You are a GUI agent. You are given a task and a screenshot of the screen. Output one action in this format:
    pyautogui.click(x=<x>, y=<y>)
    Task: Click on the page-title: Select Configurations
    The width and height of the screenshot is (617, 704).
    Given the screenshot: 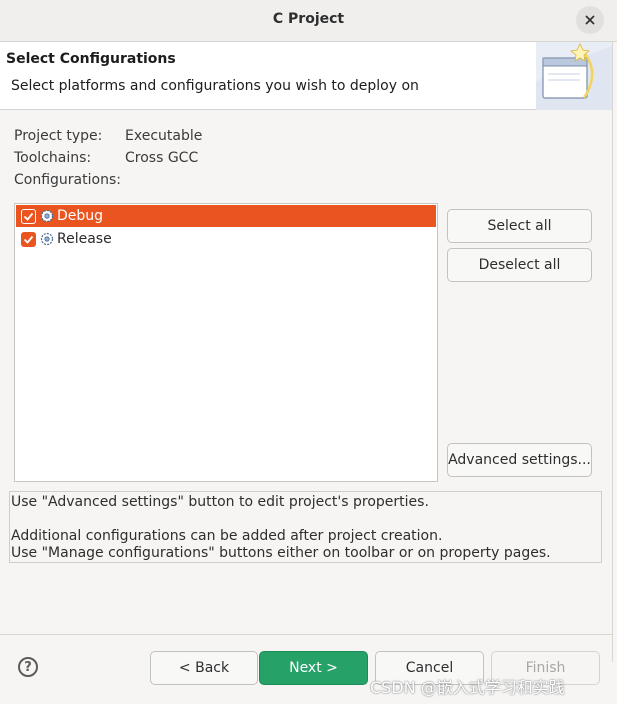 What is the action you would take?
    pyautogui.click(x=91, y=59)
    